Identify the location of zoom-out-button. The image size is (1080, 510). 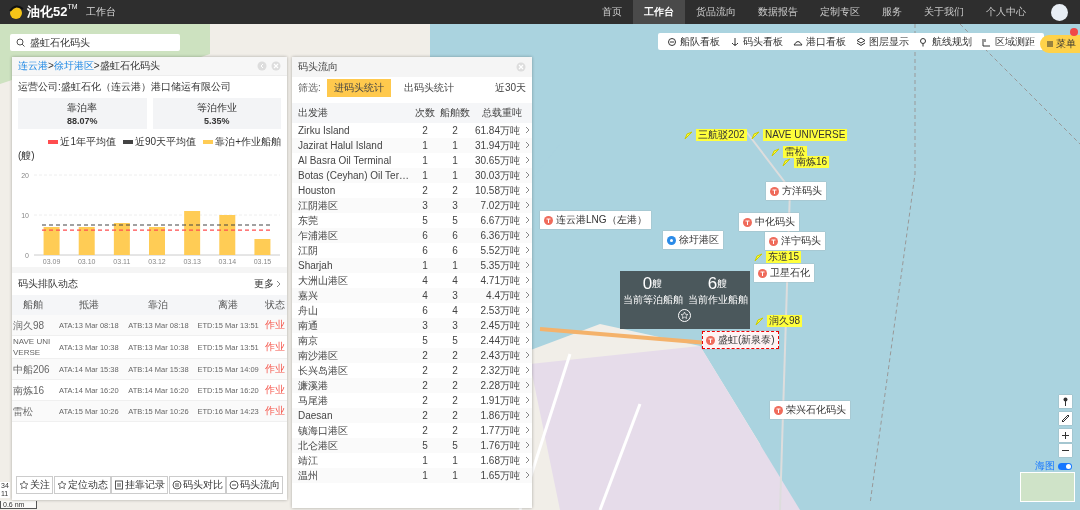
(1065, 450).